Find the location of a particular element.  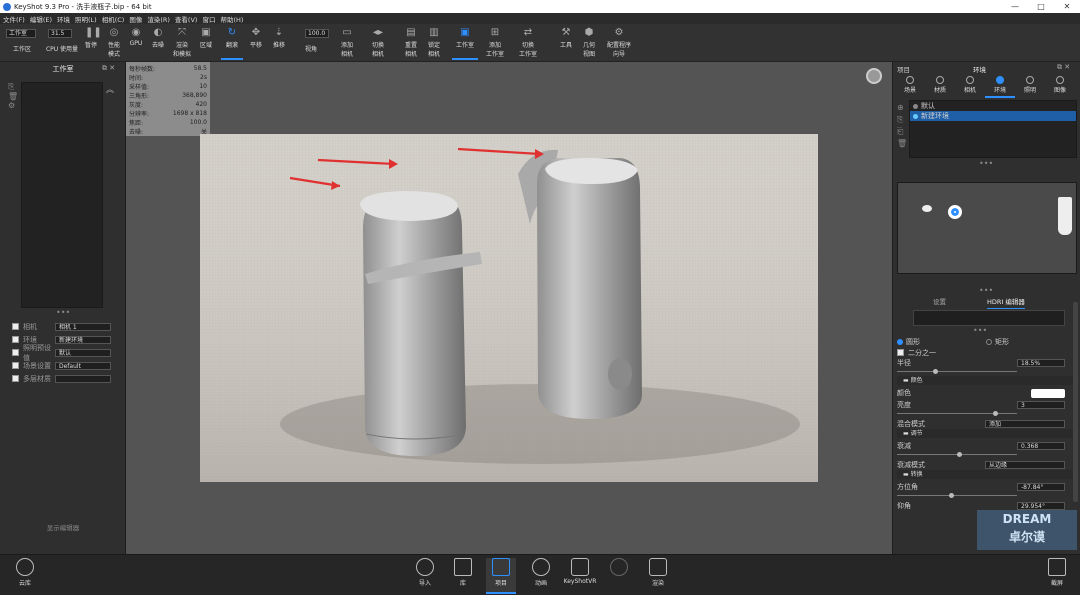

configurator-button: ⚙ 配置程序 向导 is located at coordinates (619, 42).